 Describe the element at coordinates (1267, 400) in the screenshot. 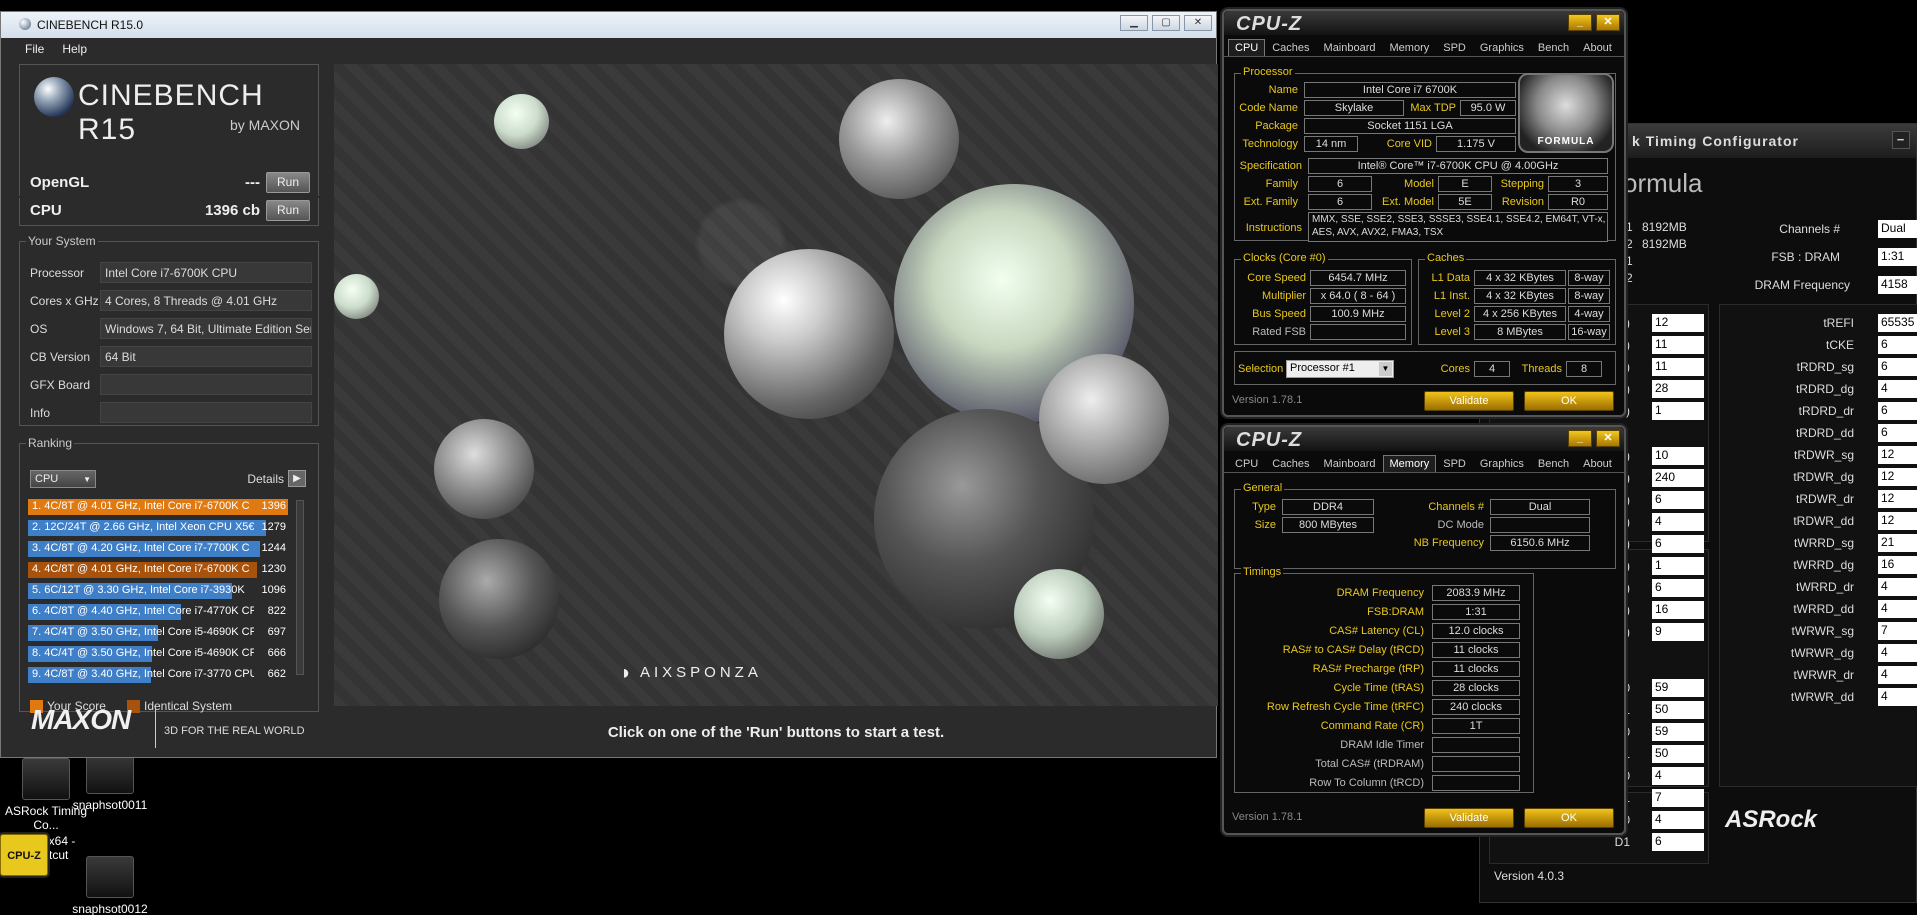

I see `cpuz-version: Version 1.78.1` at that location.